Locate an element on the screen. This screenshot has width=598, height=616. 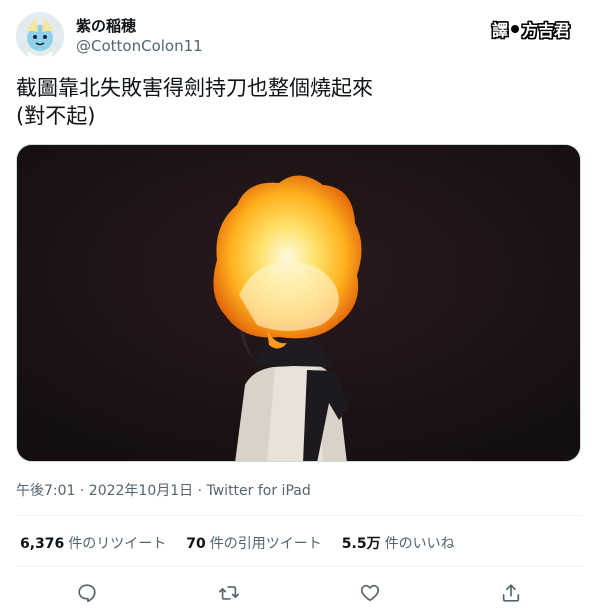
quote-count: 70 is located at coordinates (196, 544).